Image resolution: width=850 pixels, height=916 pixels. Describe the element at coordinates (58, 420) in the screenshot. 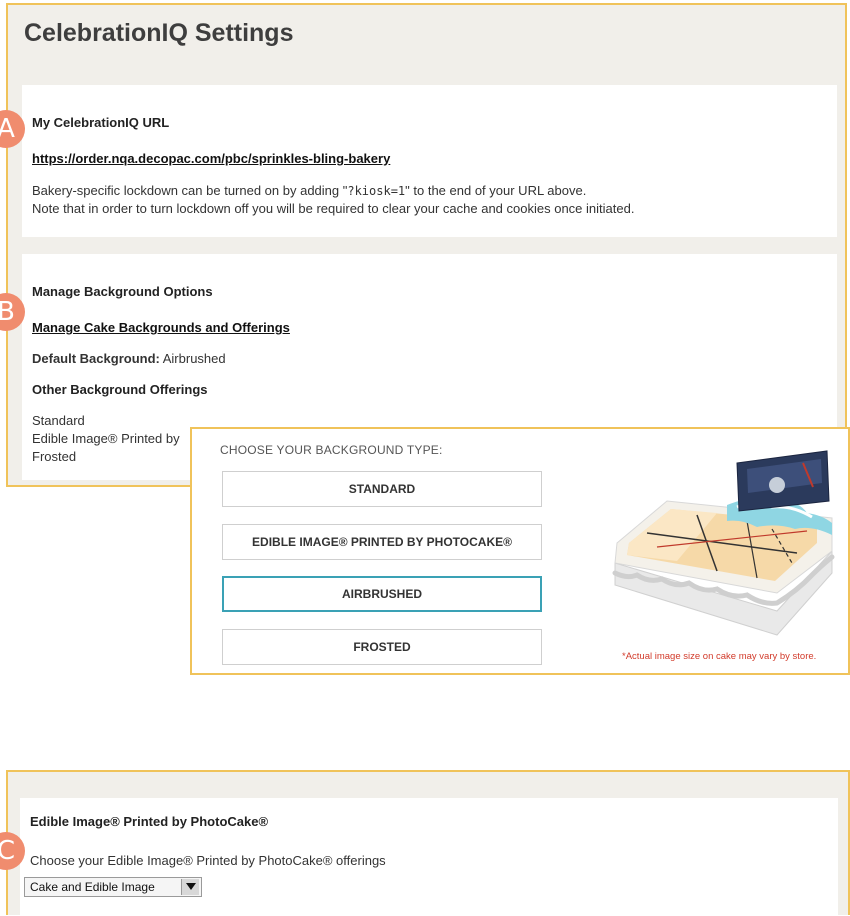

I see `offering-item: Standard` at that location.